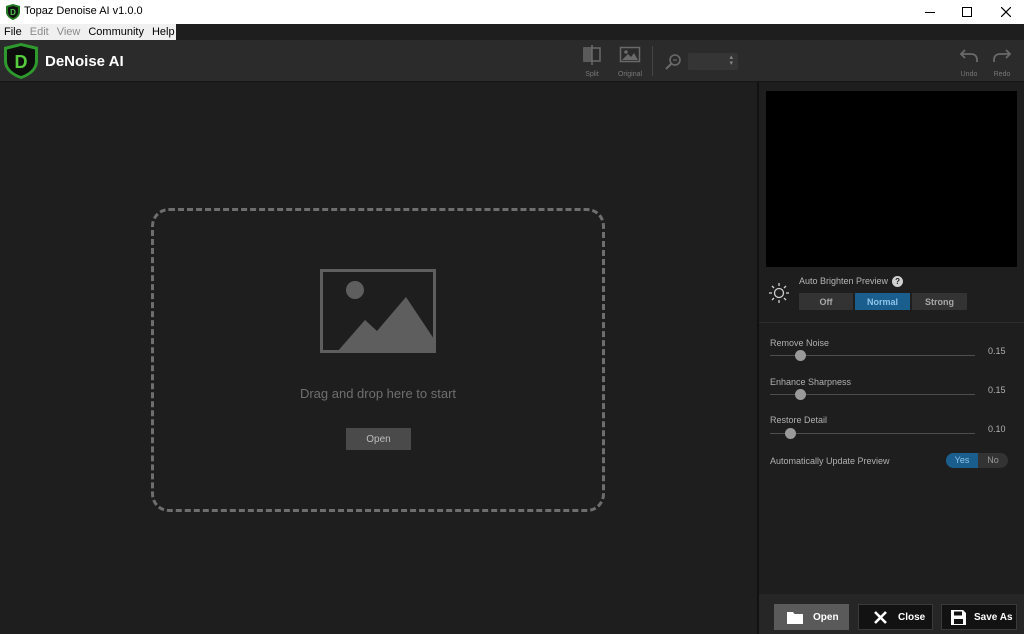 Image resolution: width=1024 pixels, height=634 pixels. Describe the element at coordinates (997, 429) in the screenshot. I see `restore-detail-value: 0.10` at that location.